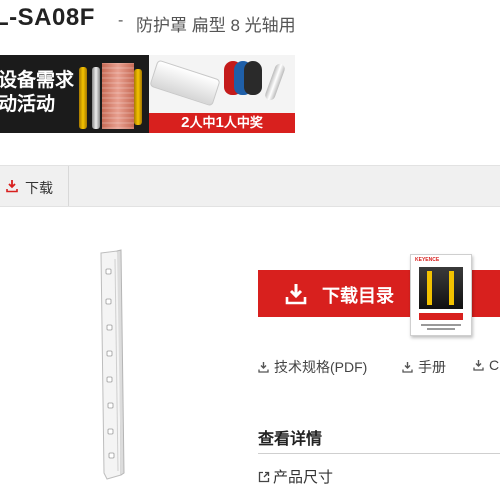 The image size is (500, 500). What do you see at coordinates (28, 104) in the screenshot?
I see `banner-line-2: 动活动` at bounding box center [28, 104].